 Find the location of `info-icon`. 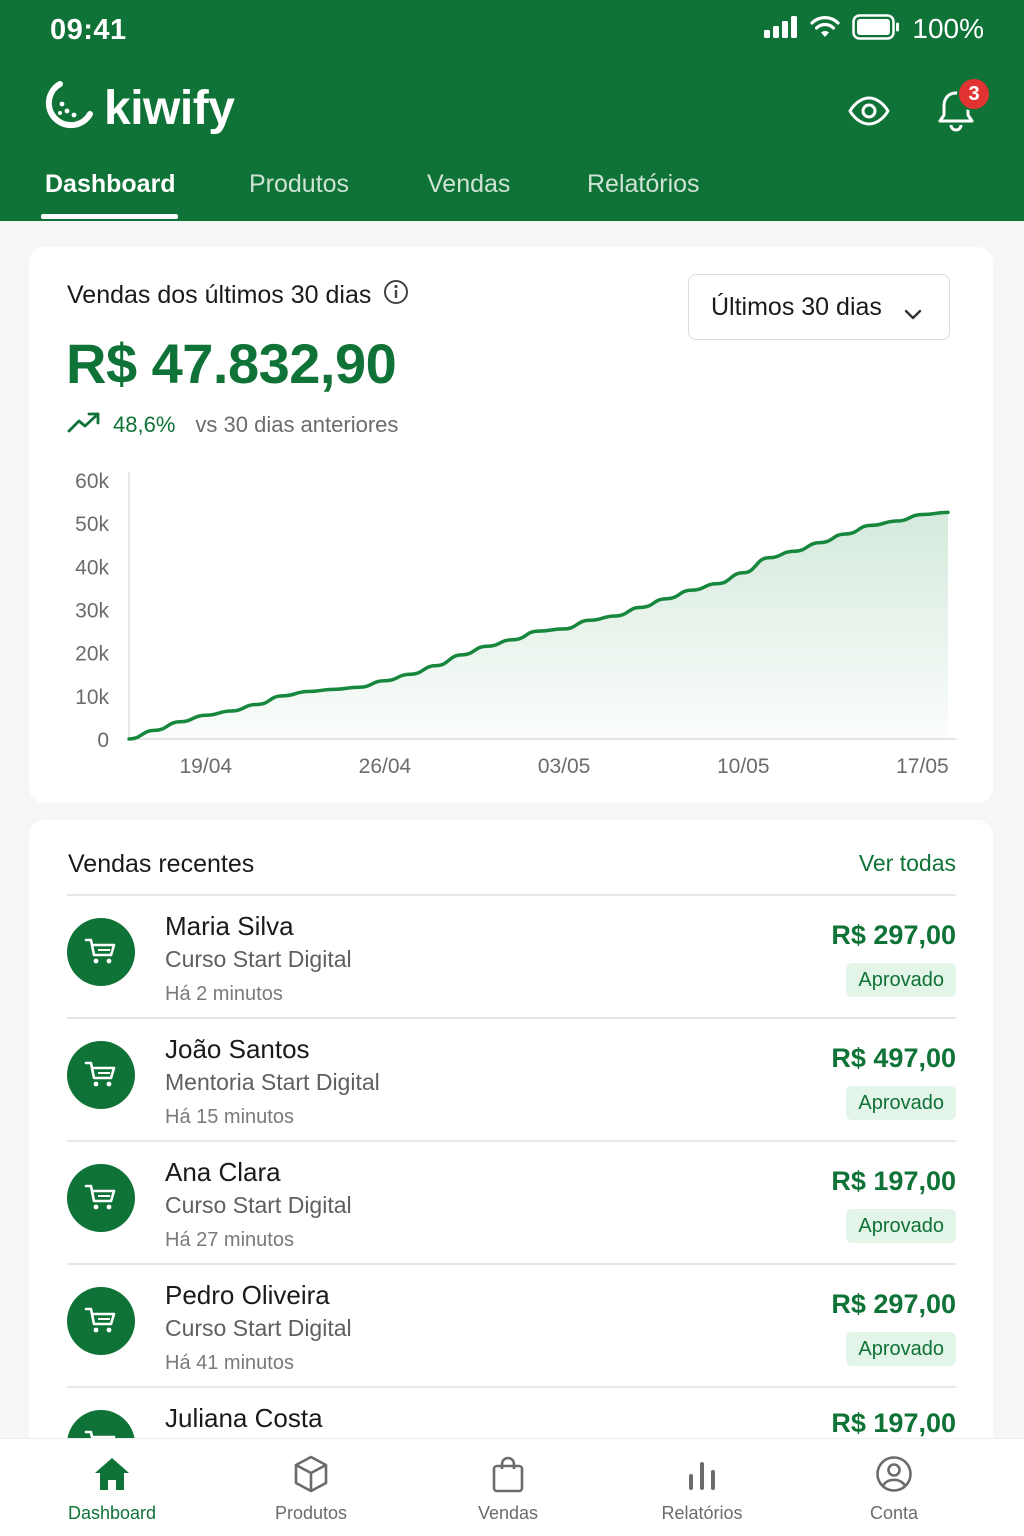

info-icon is located at coordinates (396, 295).